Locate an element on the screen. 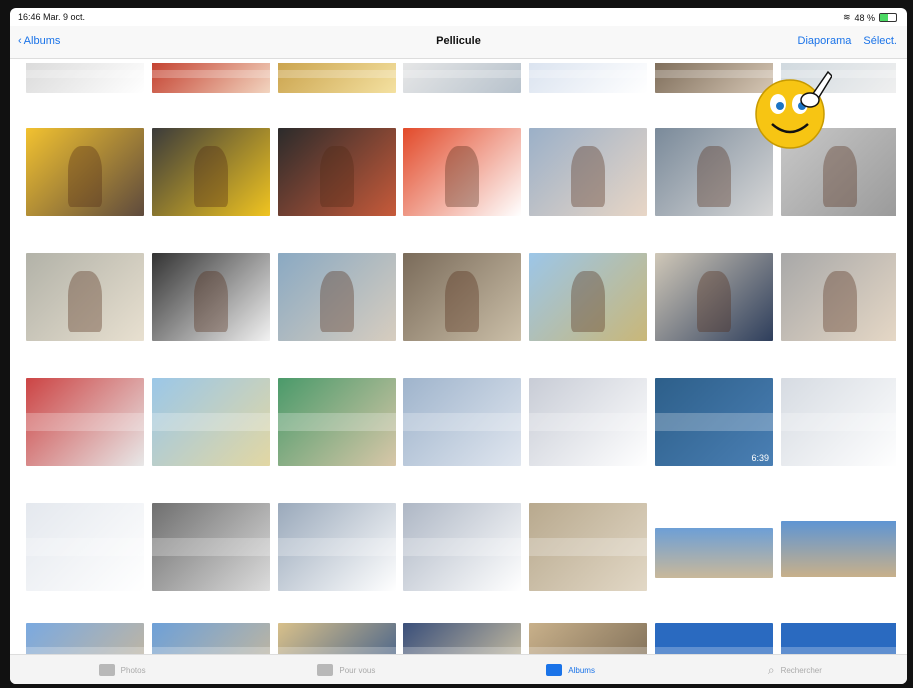 This screenshot has width=913, height=688. photo-thumbnail: 6:39 is located at coordinates (714, 422).